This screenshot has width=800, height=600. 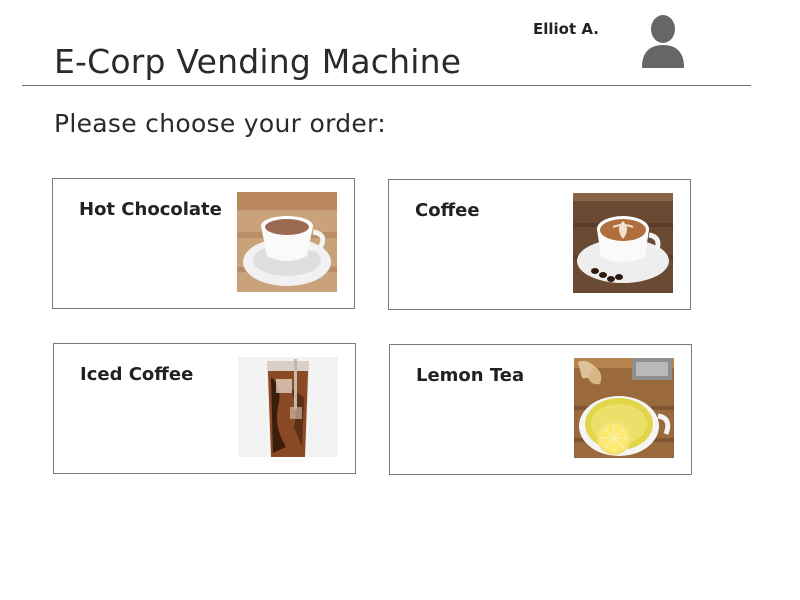 I want to click on lemon-tea-photo, so click(x=624, y=408).